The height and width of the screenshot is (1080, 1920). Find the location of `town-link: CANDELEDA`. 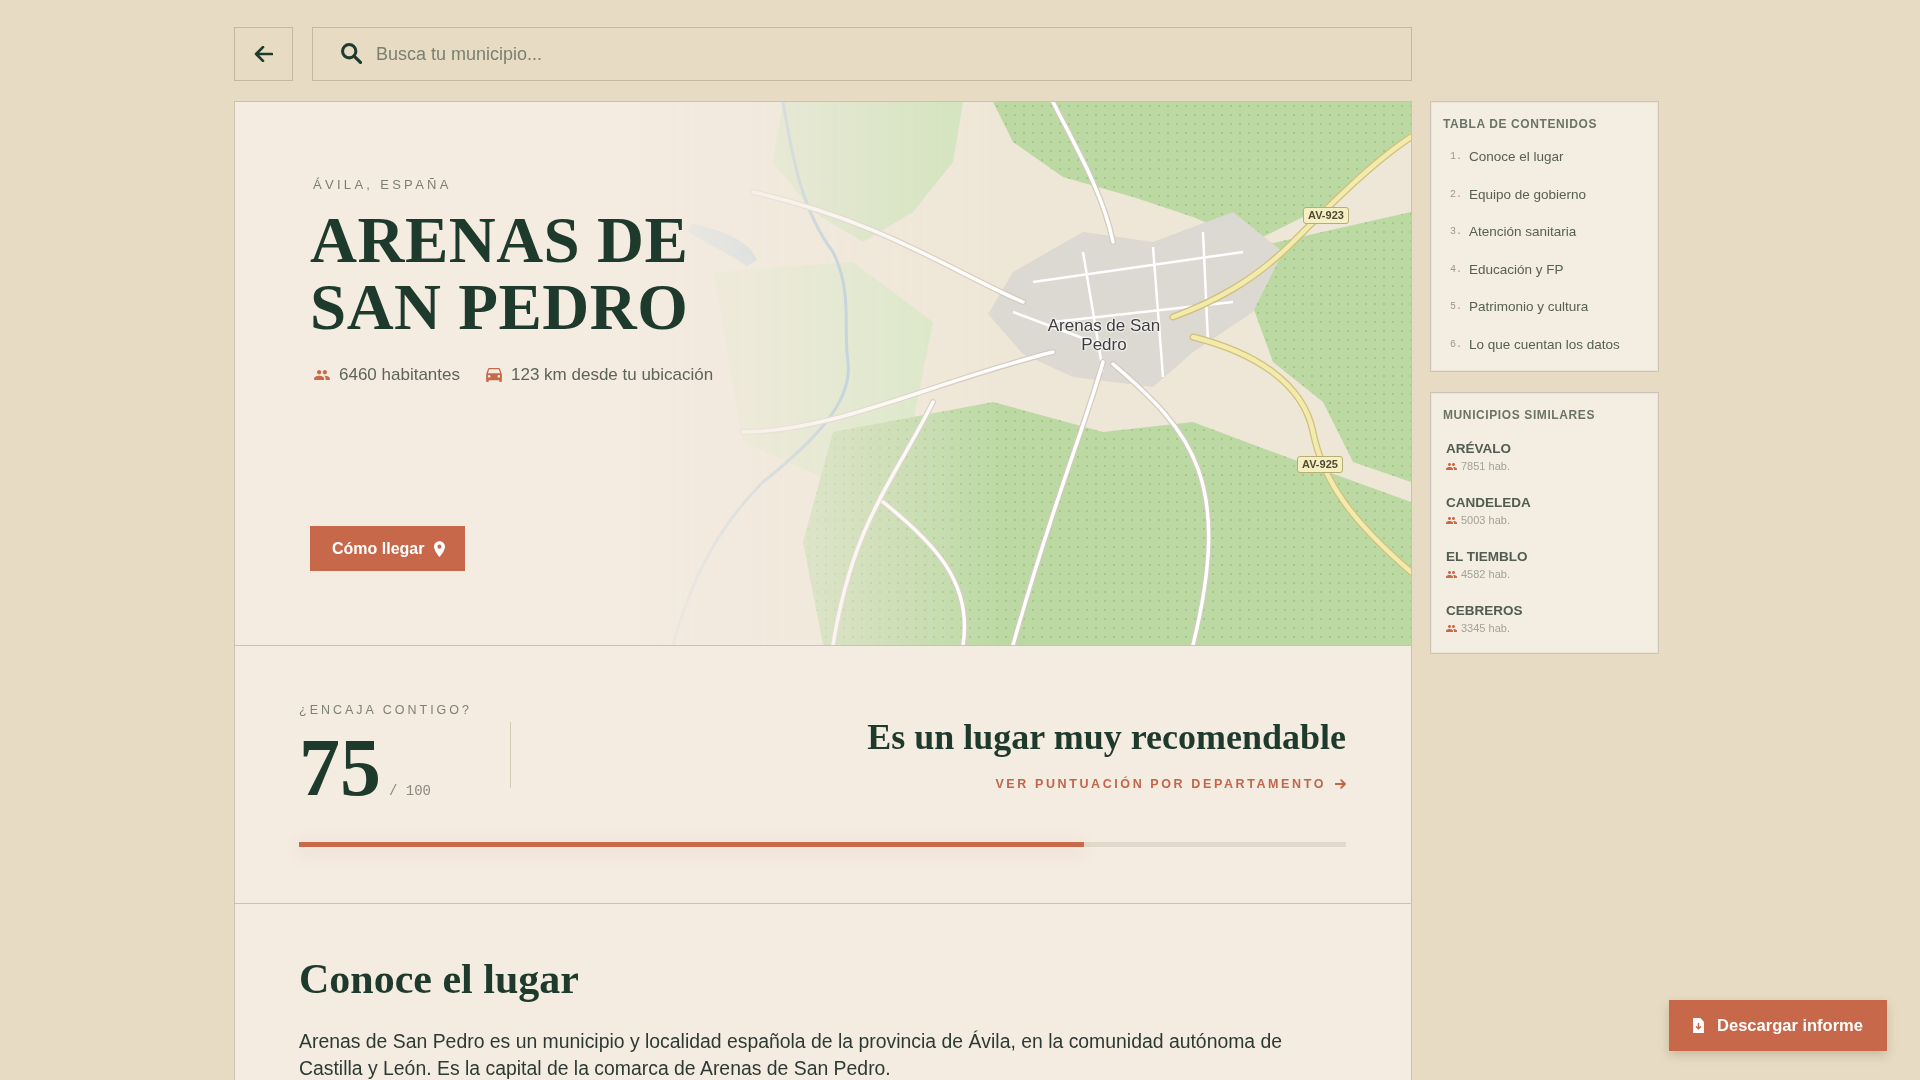

town-link: CANDELEDA is located at coordinates (1488, 502).